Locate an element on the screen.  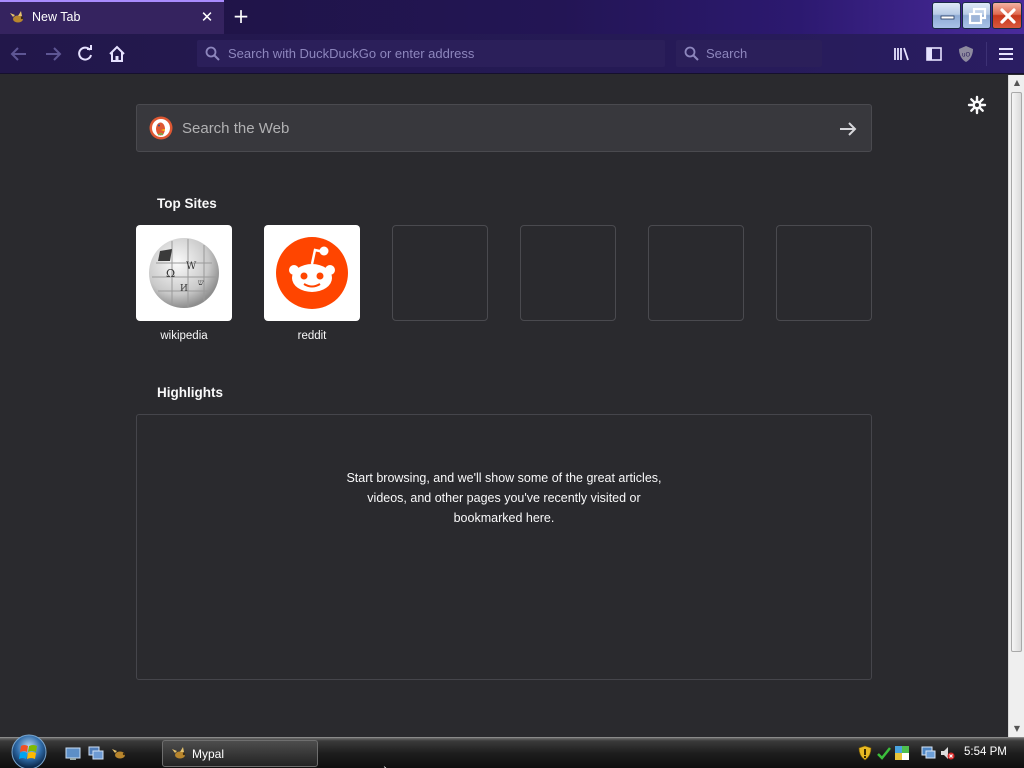
scroll-up-icon: ▲ is located at coordinates (1016, 83).